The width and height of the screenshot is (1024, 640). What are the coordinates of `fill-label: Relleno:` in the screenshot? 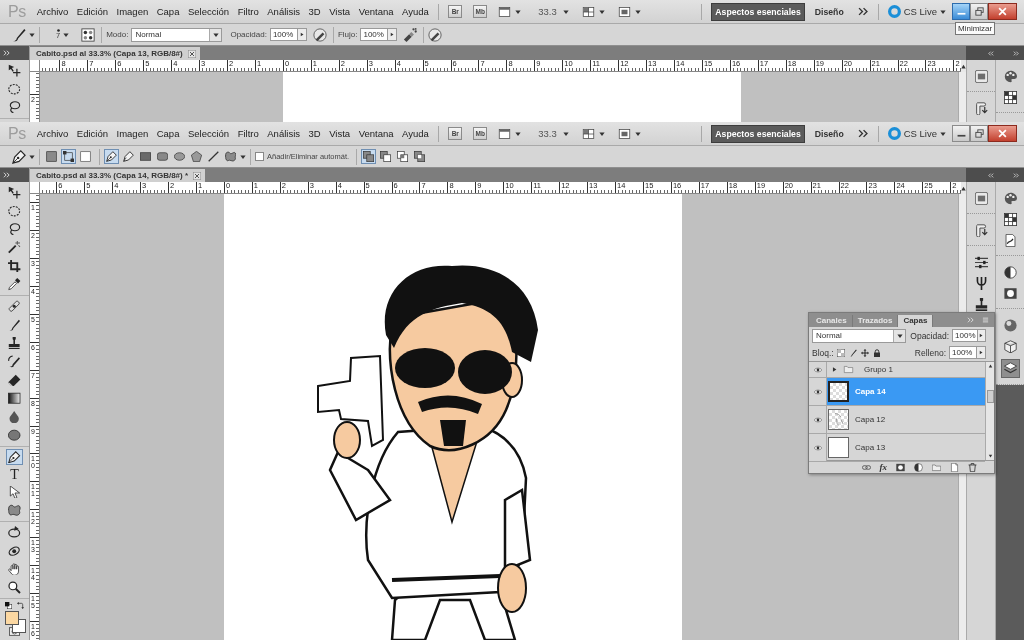 It's located at (930, 352).